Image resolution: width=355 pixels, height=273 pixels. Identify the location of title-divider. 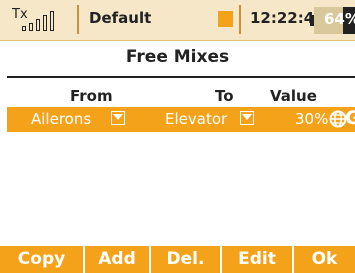
(181, 77).